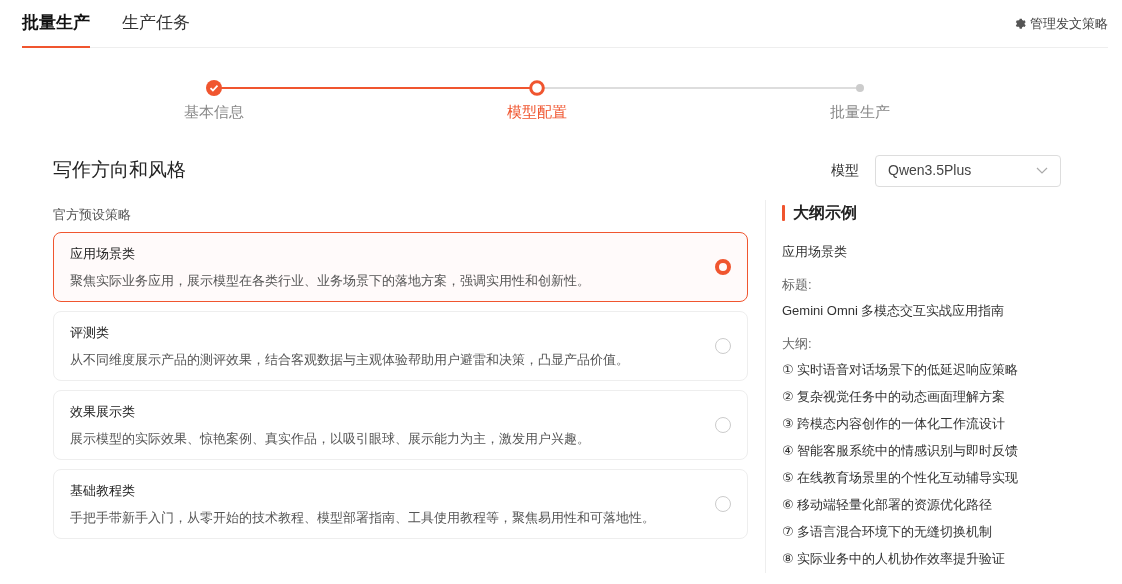  What do you see at coordinates (56, 24) in the screenshot?
I see `tab: 批量生产` at bounding box center [56, 24].